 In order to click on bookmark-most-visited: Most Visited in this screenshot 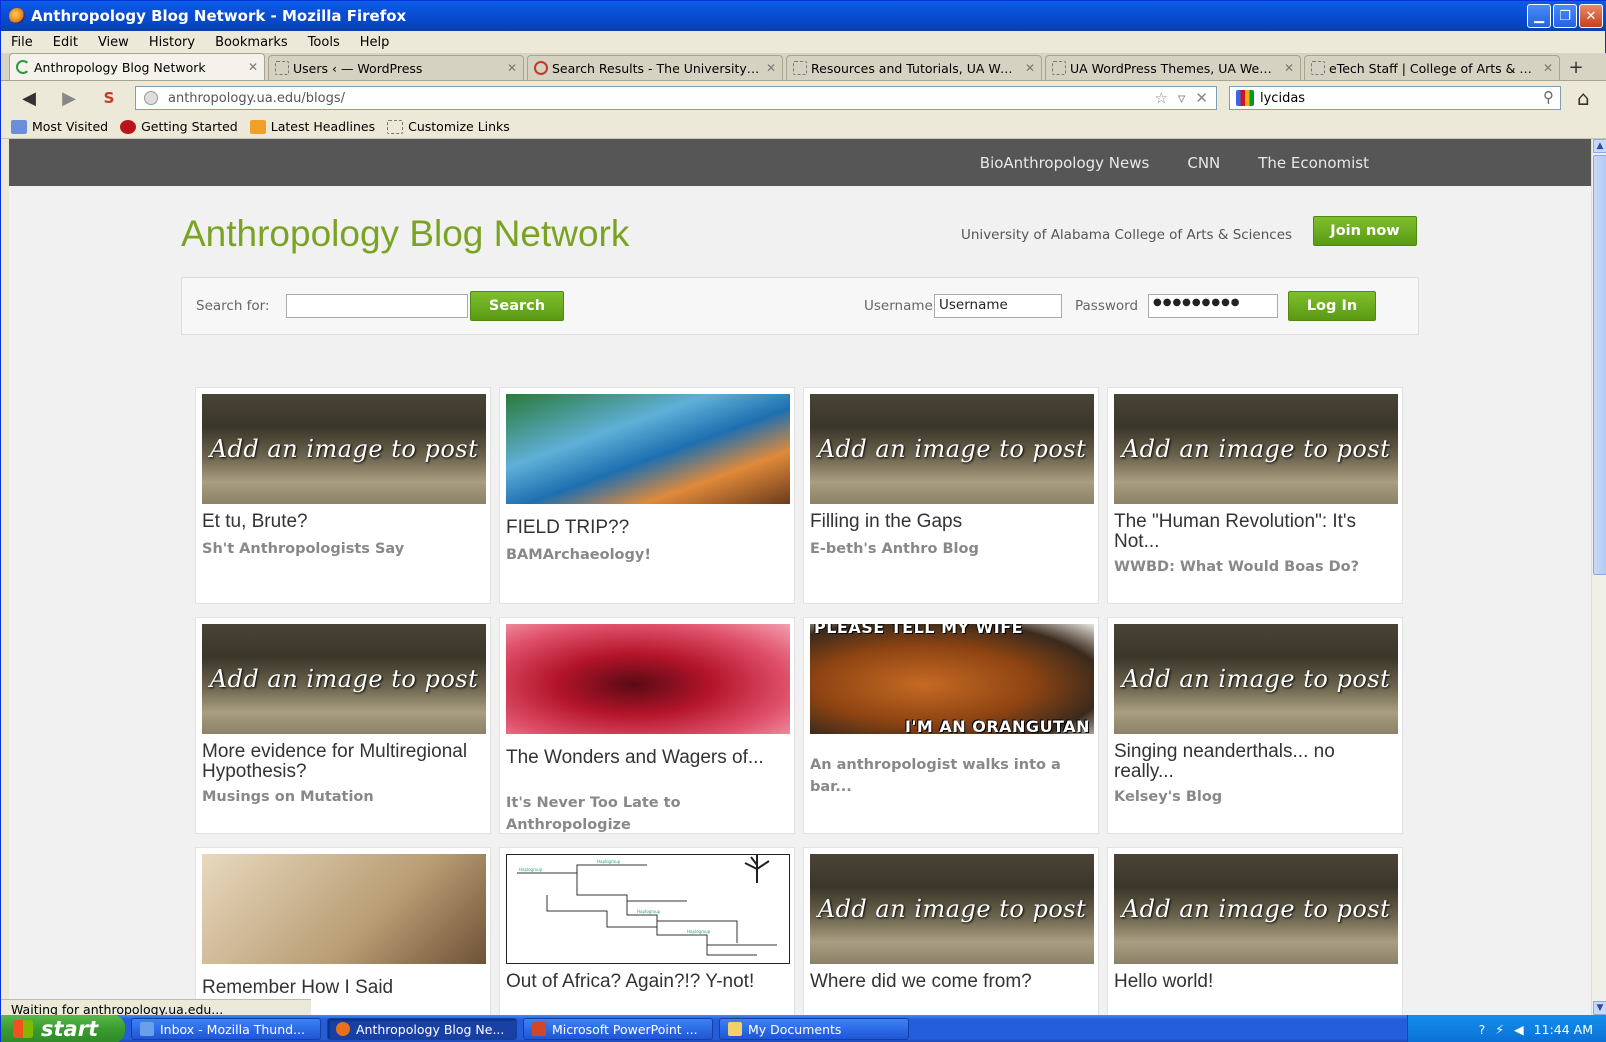, I will do `click(59, 126)`.